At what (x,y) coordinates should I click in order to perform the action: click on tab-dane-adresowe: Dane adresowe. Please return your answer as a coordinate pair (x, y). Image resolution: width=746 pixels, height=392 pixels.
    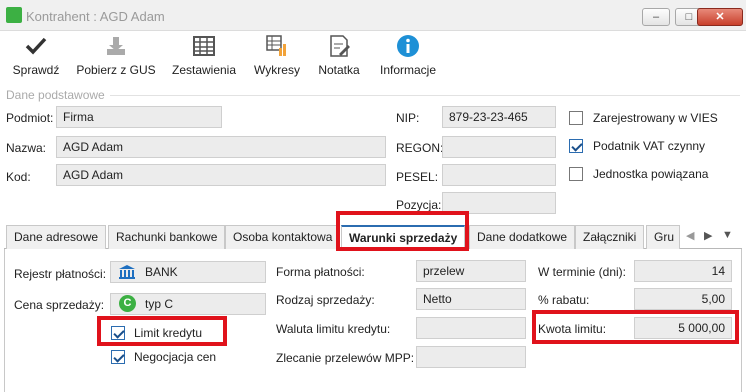
    Looking at the image, I should click on (56, 237).